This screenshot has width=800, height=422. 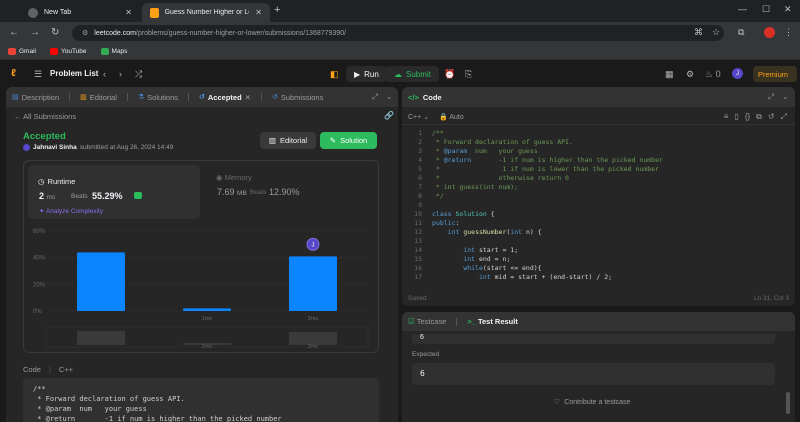 What do you see at coordinates (500, 178) in the screenshot?
I see `code-line: * otherwise return 0` at bounding box center [500, 178].